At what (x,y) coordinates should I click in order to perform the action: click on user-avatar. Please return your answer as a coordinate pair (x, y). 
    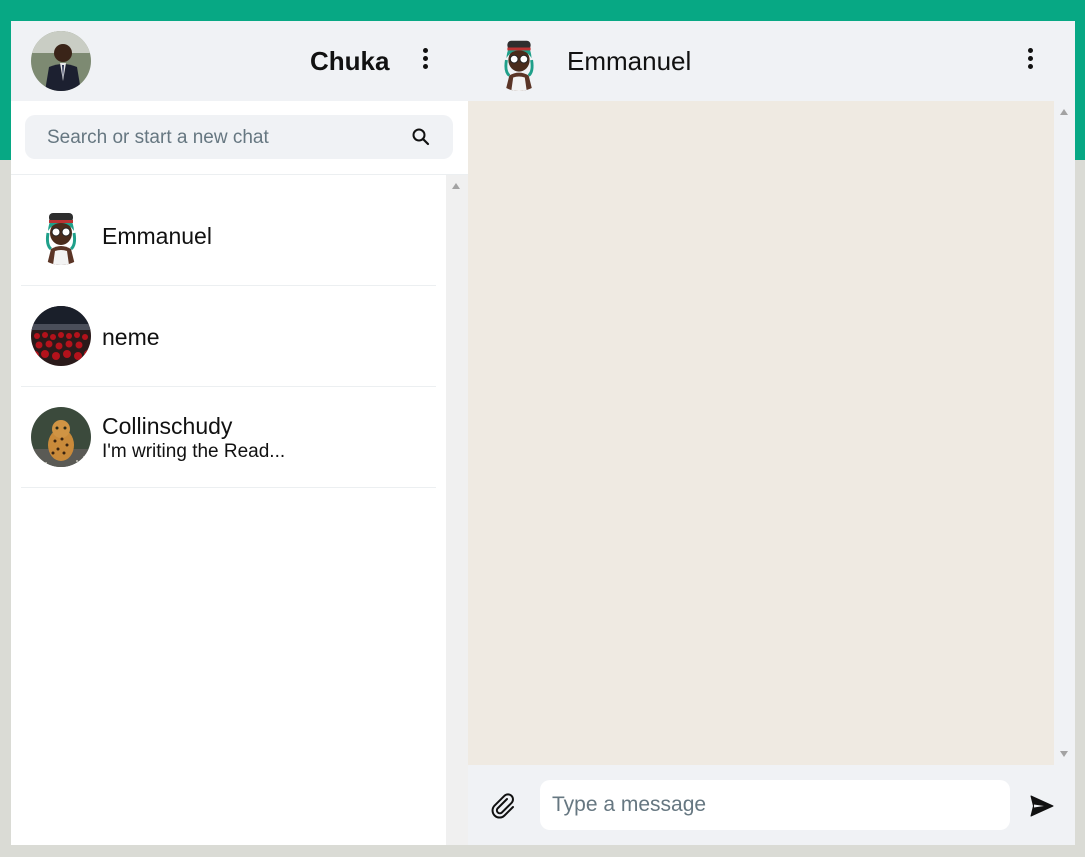
    Looking at the image, I should click on (61, 61).